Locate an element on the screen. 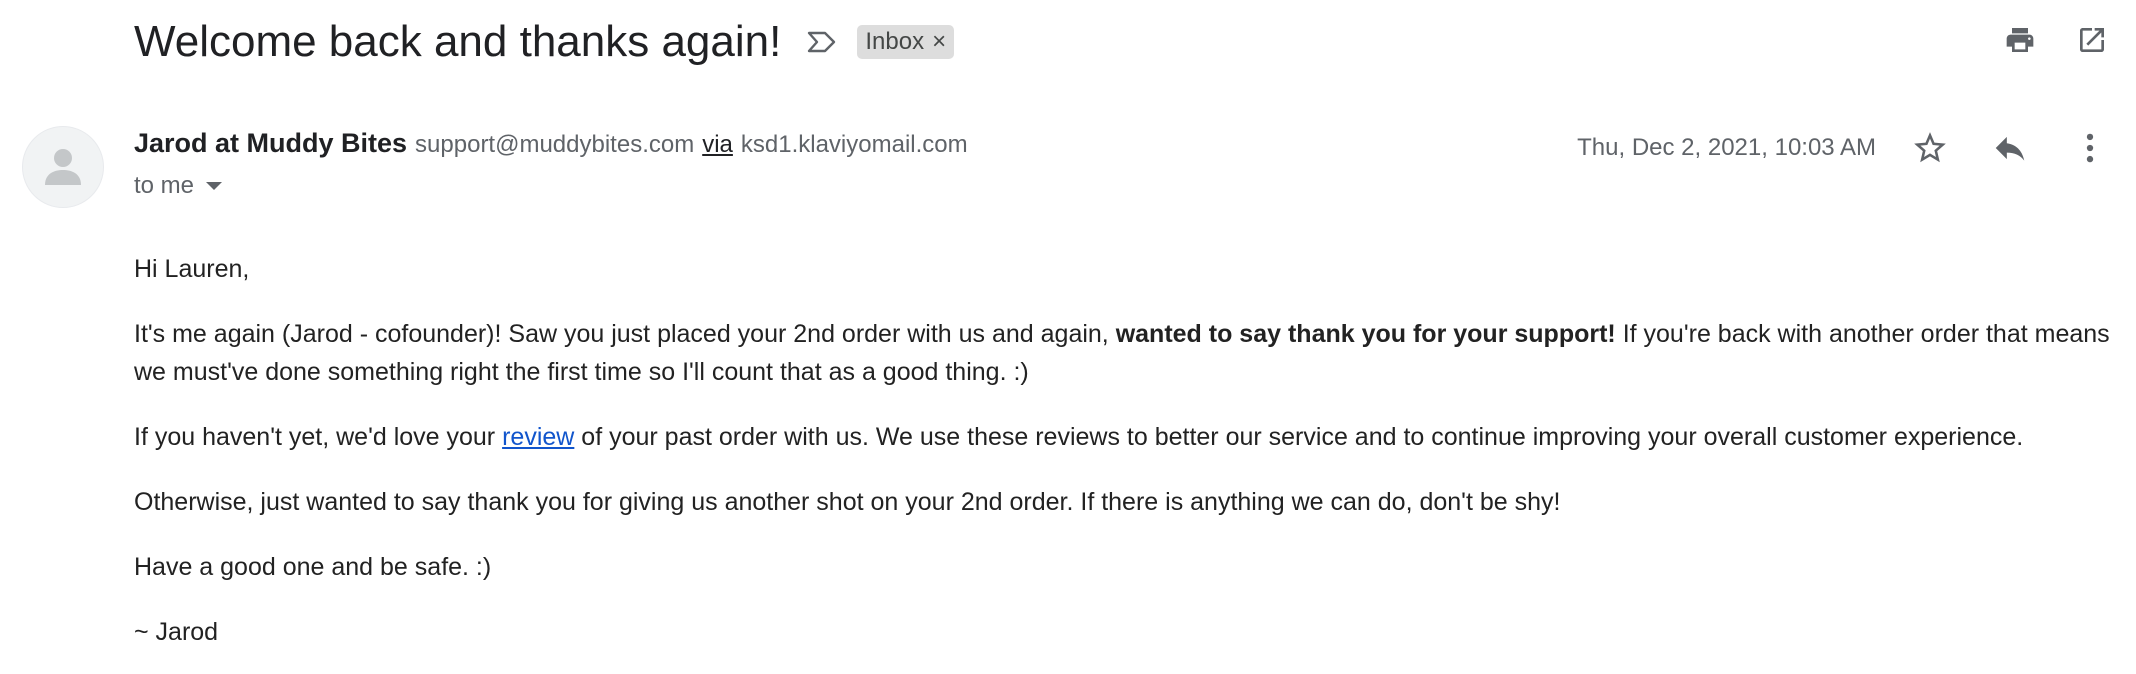 The width and height of the screenshot is (2136, 674). remove-label-button: × is located at coordinates (939, 42).